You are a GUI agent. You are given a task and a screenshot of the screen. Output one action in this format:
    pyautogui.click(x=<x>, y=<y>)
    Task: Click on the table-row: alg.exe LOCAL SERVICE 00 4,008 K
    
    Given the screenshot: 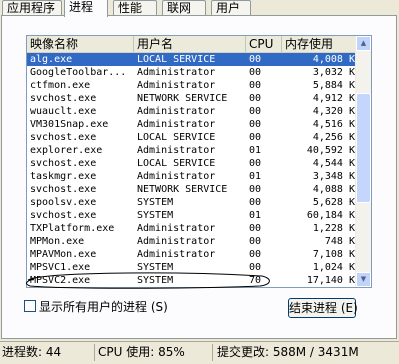 What is the action you would take?
    pyautogui.click(x=192, y=59)
    